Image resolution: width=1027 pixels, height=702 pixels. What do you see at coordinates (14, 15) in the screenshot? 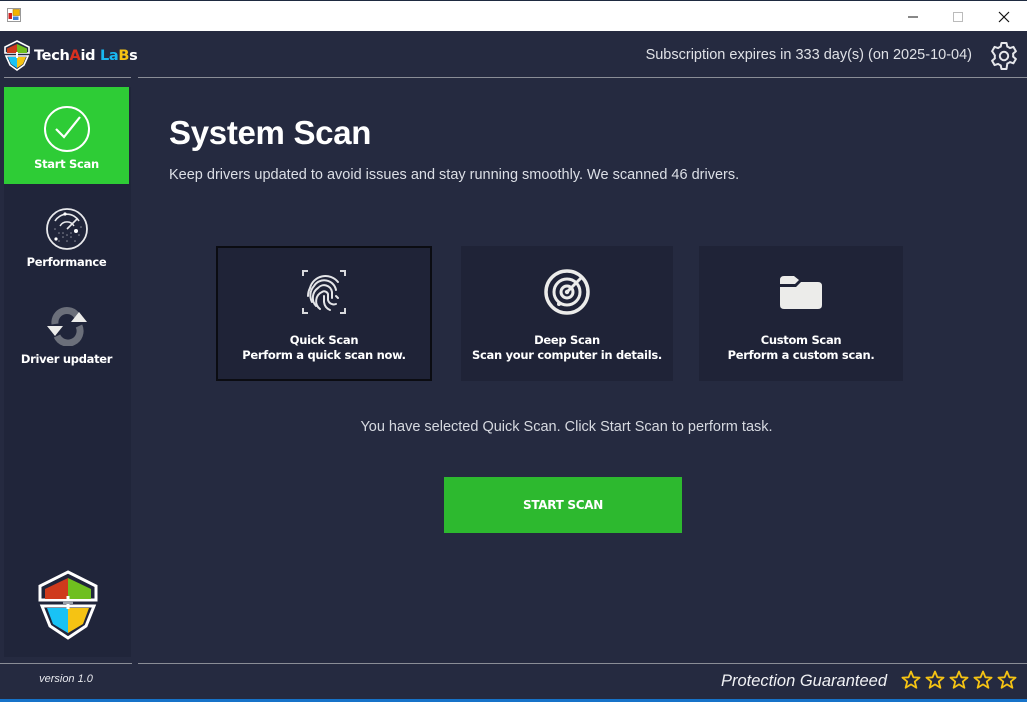
I see `app-icon` at bounding box center [14, 15].